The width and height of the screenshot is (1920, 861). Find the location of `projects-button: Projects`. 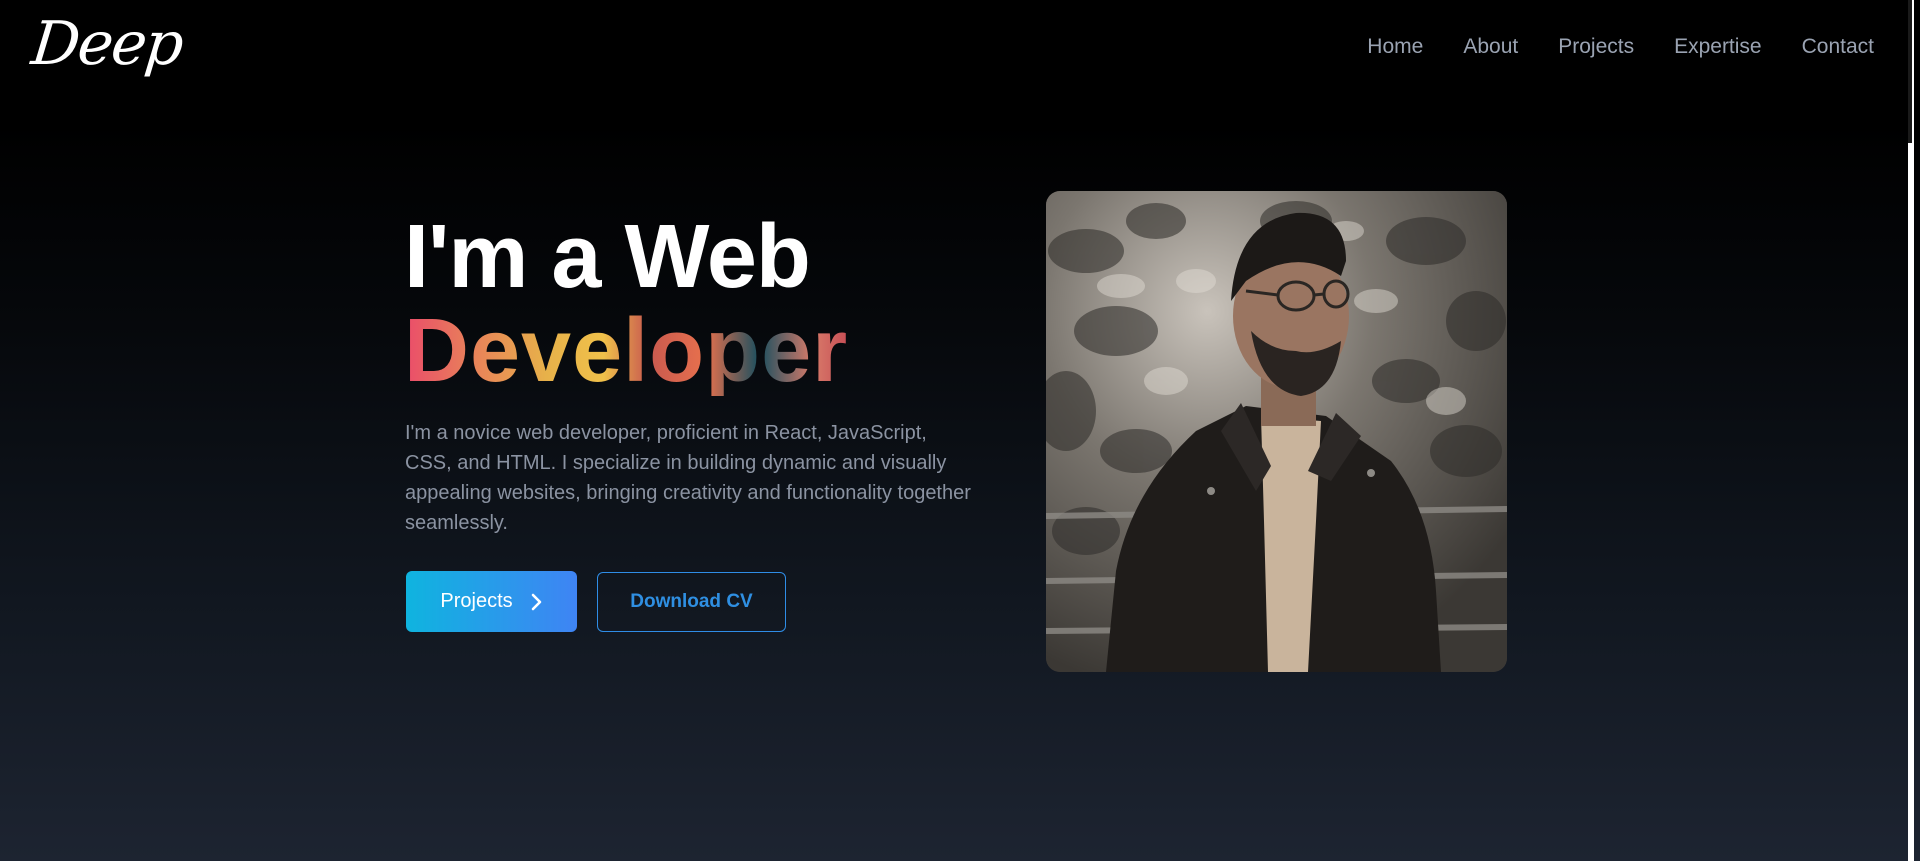

projects-button: Projects is located at coordinates (491, 601).